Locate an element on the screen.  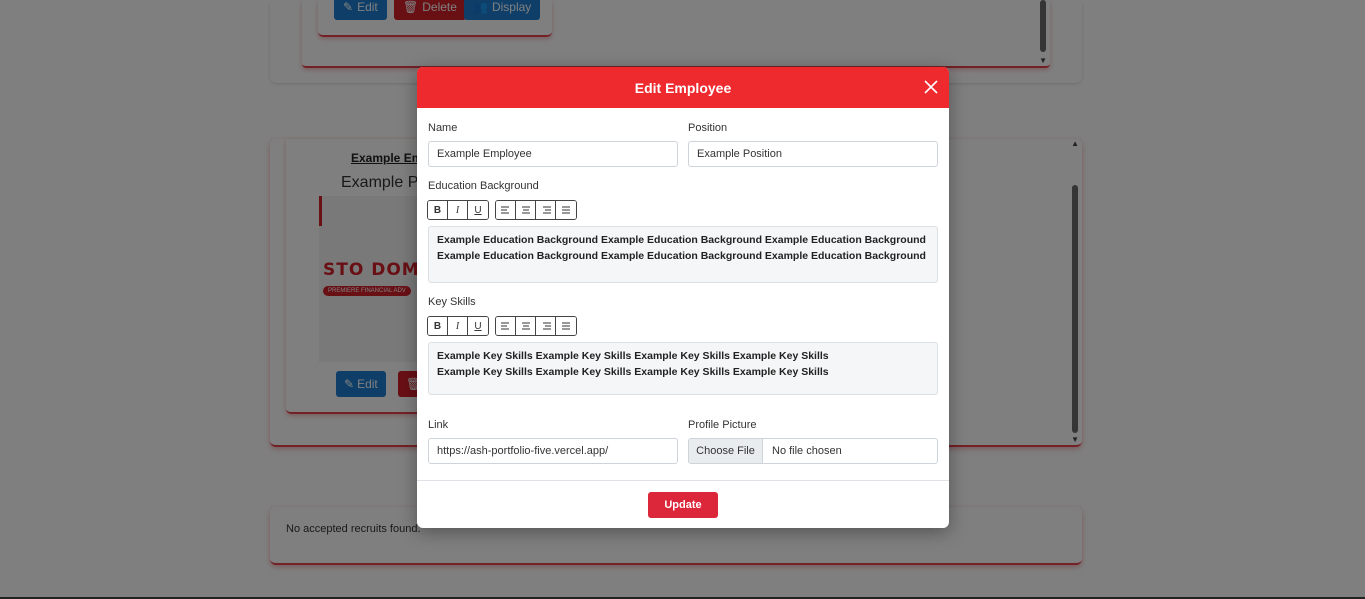
education-align-toolbar is located at coordinates (536, 210).